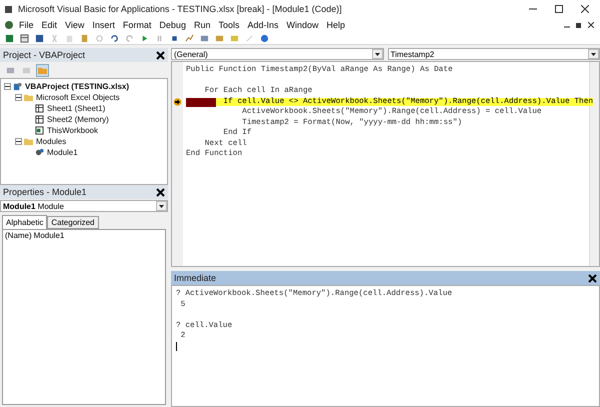  Describe the element at coordinates (51, 141) in the screenshot. I see `tree-item: Modules` at that location.